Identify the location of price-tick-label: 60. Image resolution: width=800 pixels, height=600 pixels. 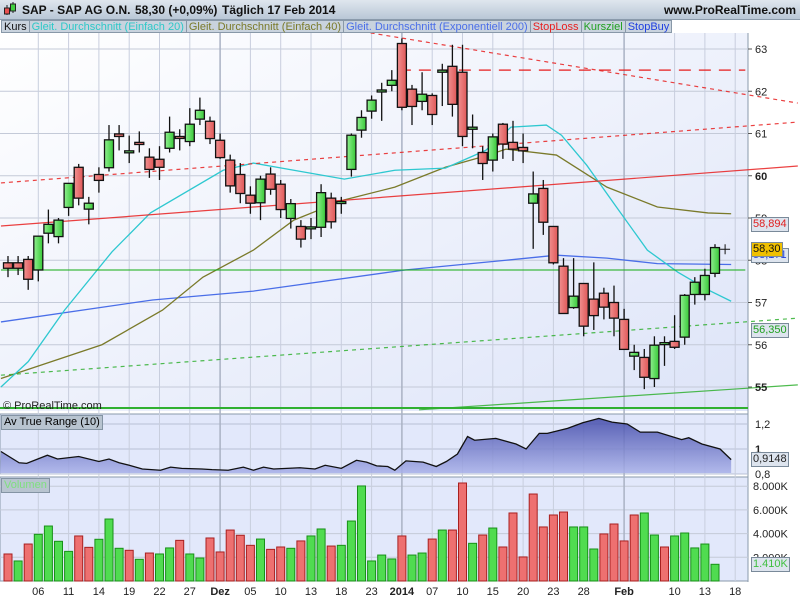
(761, 177).